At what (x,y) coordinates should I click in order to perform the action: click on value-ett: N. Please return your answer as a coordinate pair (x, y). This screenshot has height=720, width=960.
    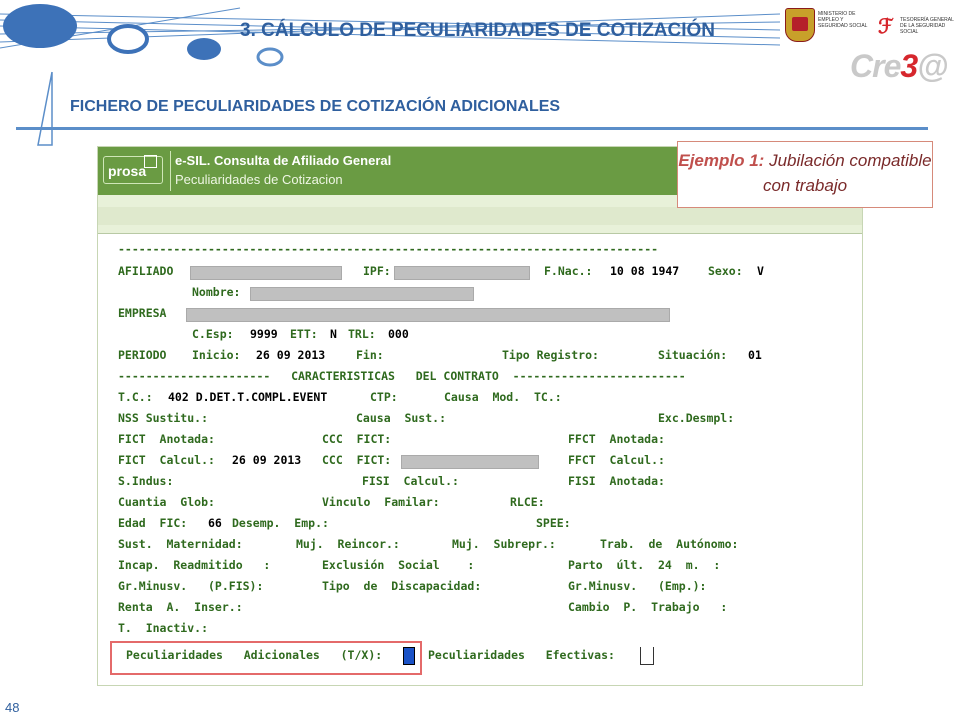
    Looking at the image, I should click on (333, 334).